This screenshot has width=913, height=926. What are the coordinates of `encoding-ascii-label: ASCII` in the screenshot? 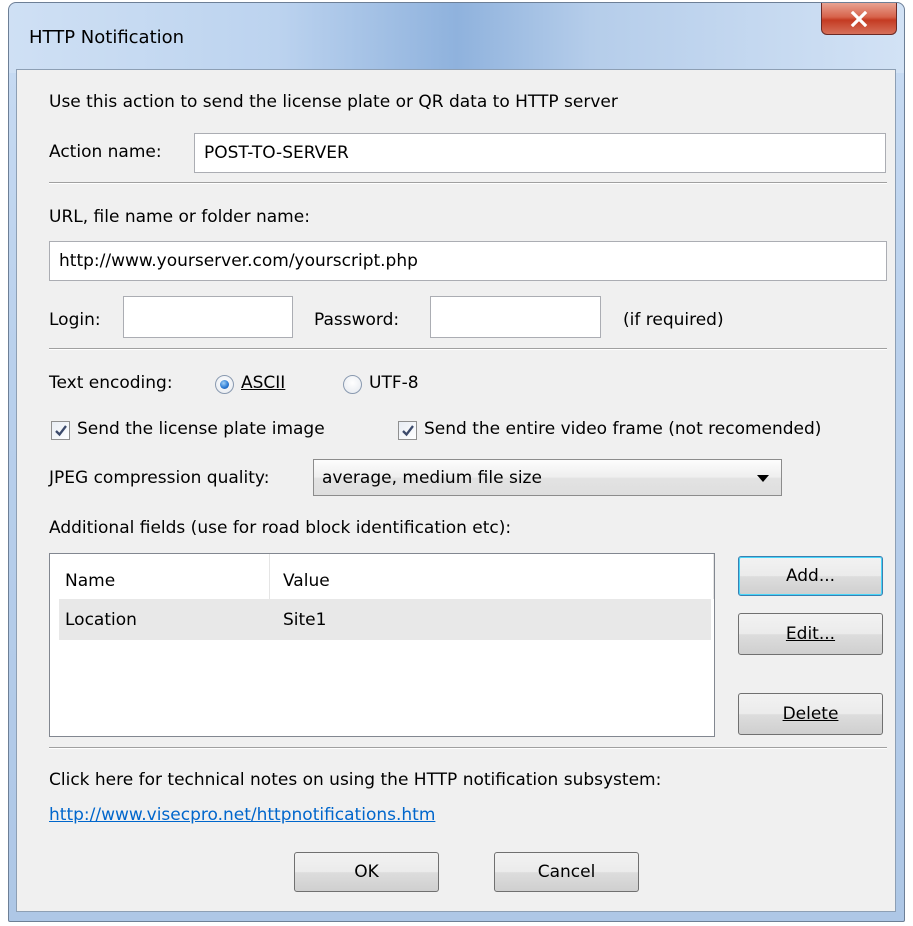 It's located at (263, 383).